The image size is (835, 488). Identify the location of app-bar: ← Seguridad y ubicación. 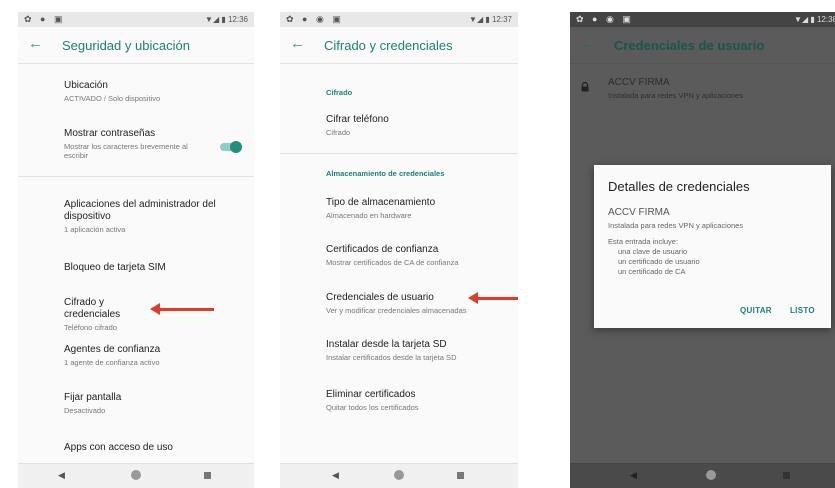
(136, 45).